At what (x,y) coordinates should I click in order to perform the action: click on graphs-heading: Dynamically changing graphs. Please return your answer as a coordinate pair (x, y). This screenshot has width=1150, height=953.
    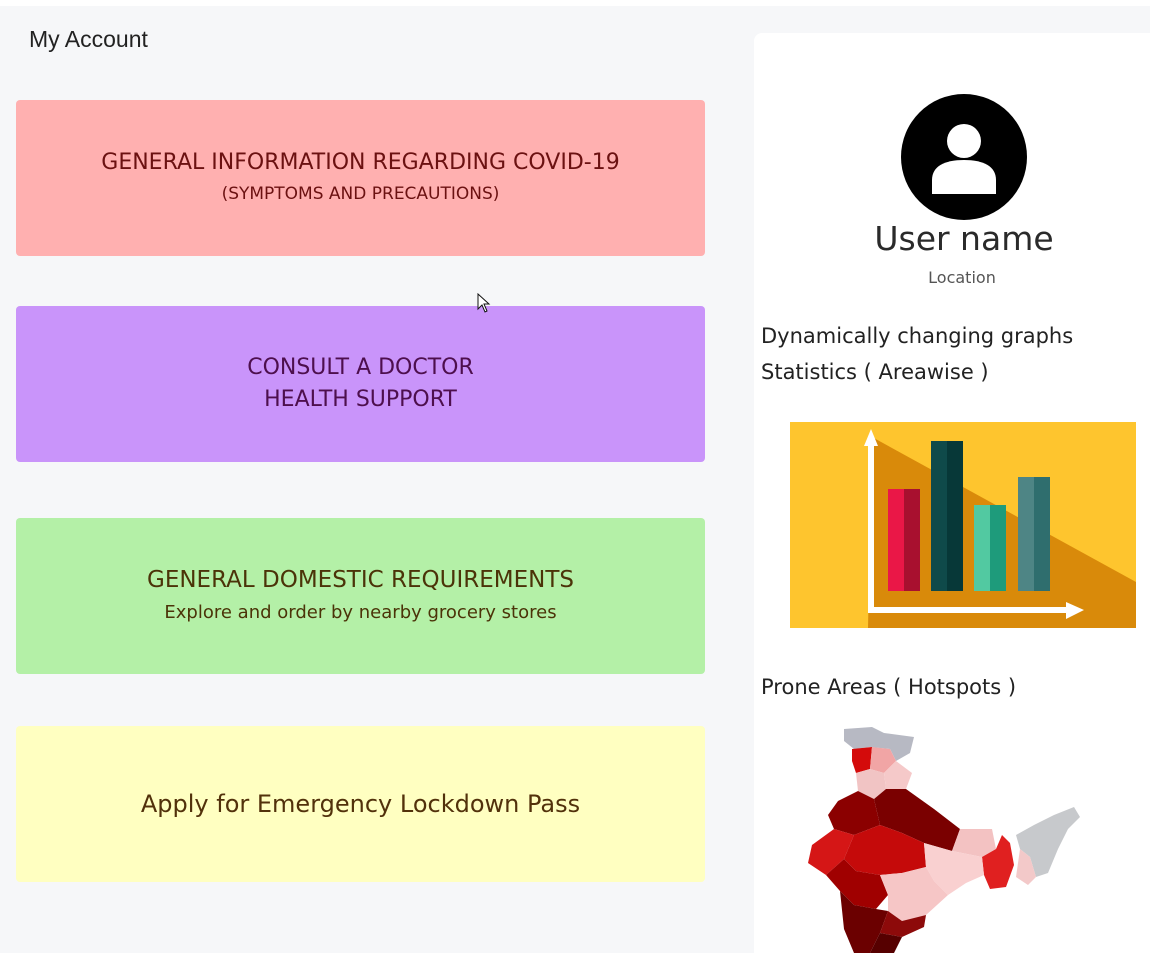
    Looking at the image, I should click on (917, 336).